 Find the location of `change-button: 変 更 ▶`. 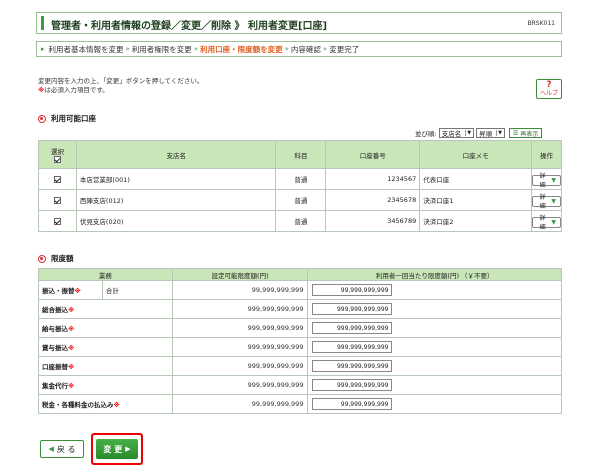

change-button: 変 更 ▶ is located at coordinates (117, 449).